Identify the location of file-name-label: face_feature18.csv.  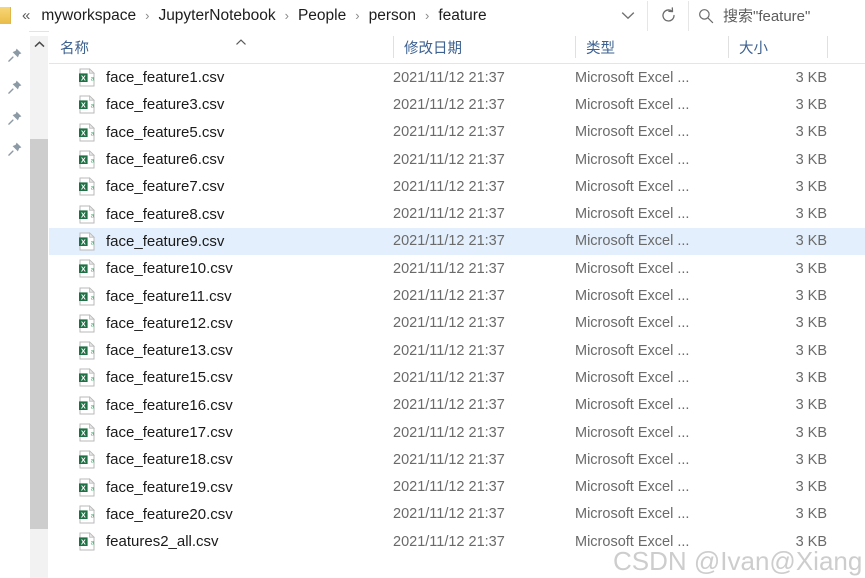
(169, 460).